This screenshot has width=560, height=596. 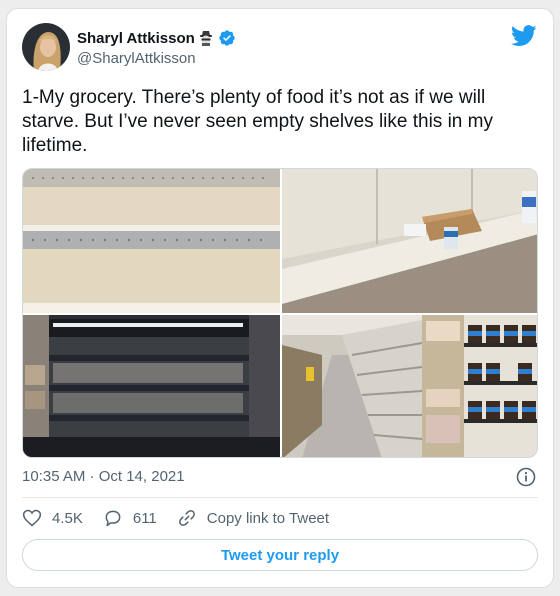 What do you see at coordinates (151, 241) in the screenshot?
I see `photo-empty-shelves` at bounding box center [151, 241].